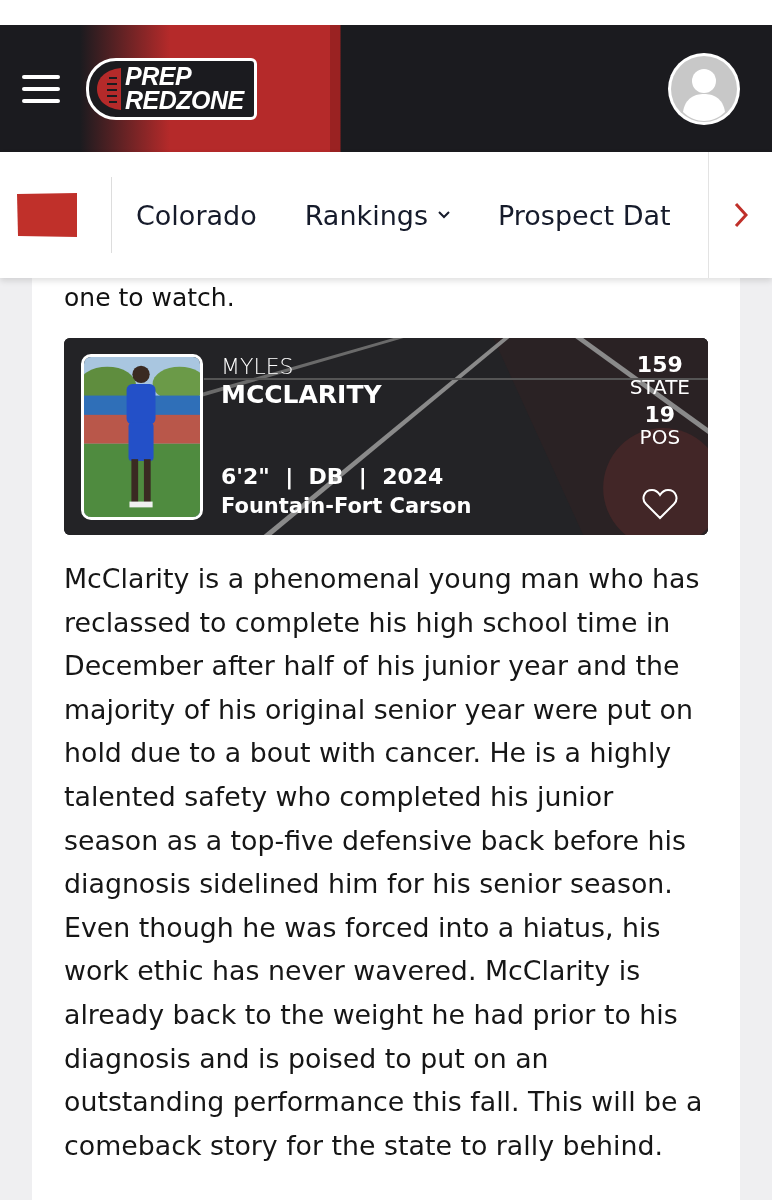 This screenshot has width=772, height=1200. I want to click on logo: PREP REDZONE, so click(171, 88).